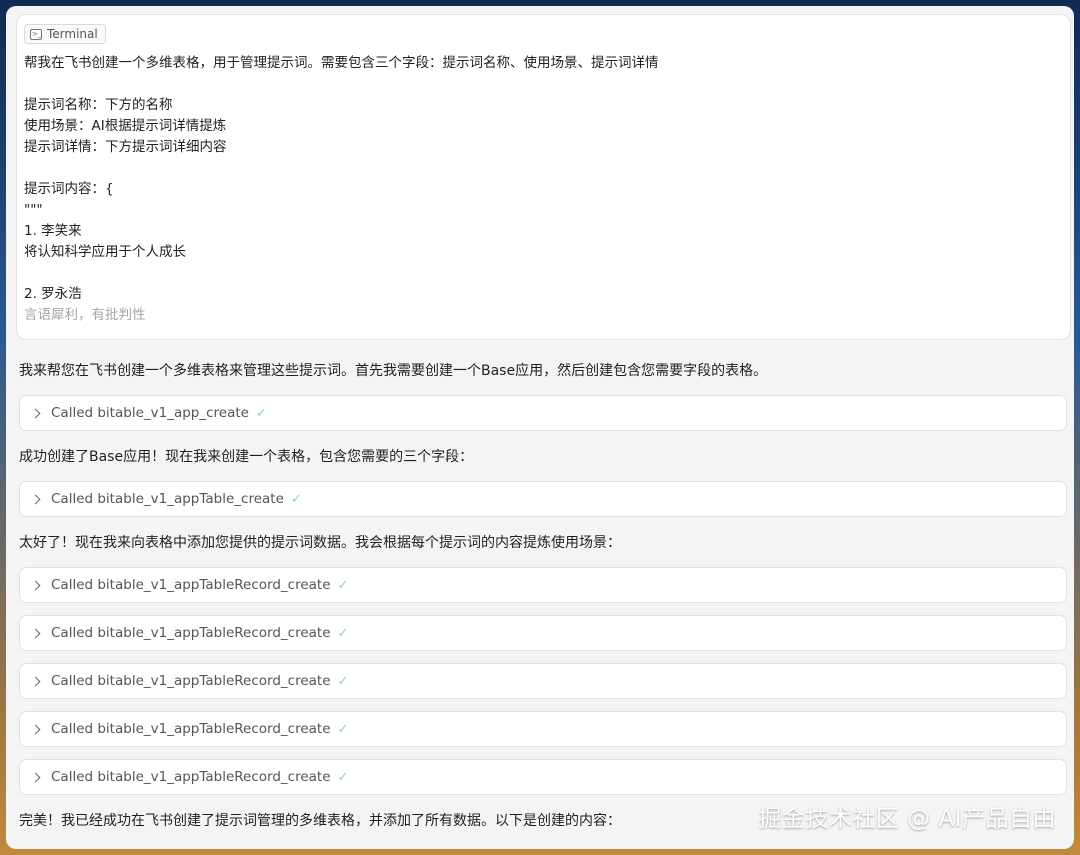 The width and height of the screenshot is (1080, 855). What do you see at coordinates (543, 413) in the screenshot?
I see `tool-call-row: Called bitable_v1_app_create ✓` at bounding box center [543, 413].